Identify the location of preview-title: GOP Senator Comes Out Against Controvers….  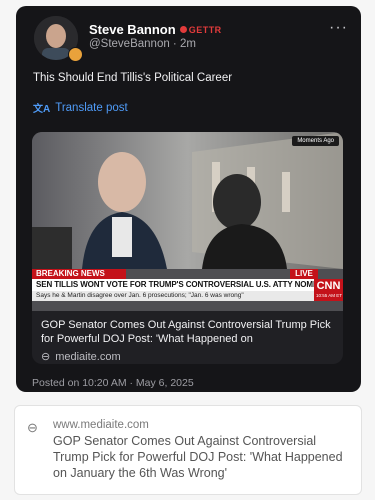
(202, 457).